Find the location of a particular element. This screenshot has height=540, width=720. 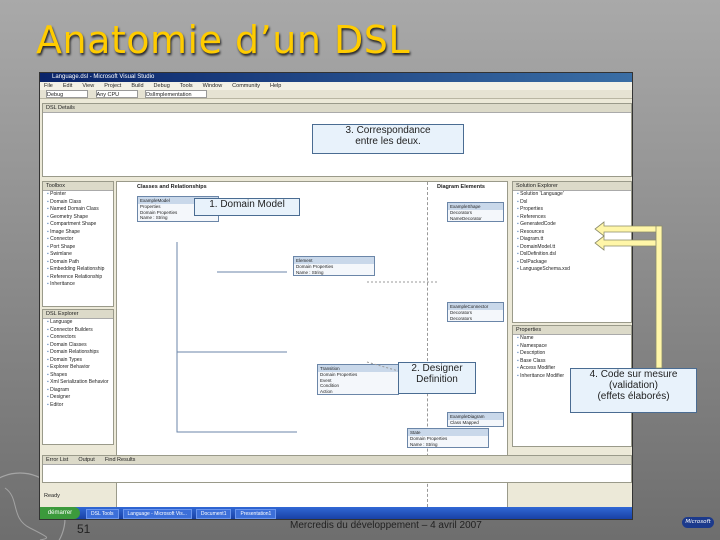

microsoft-logo: Microsoft is located at coordinates (698, 522).